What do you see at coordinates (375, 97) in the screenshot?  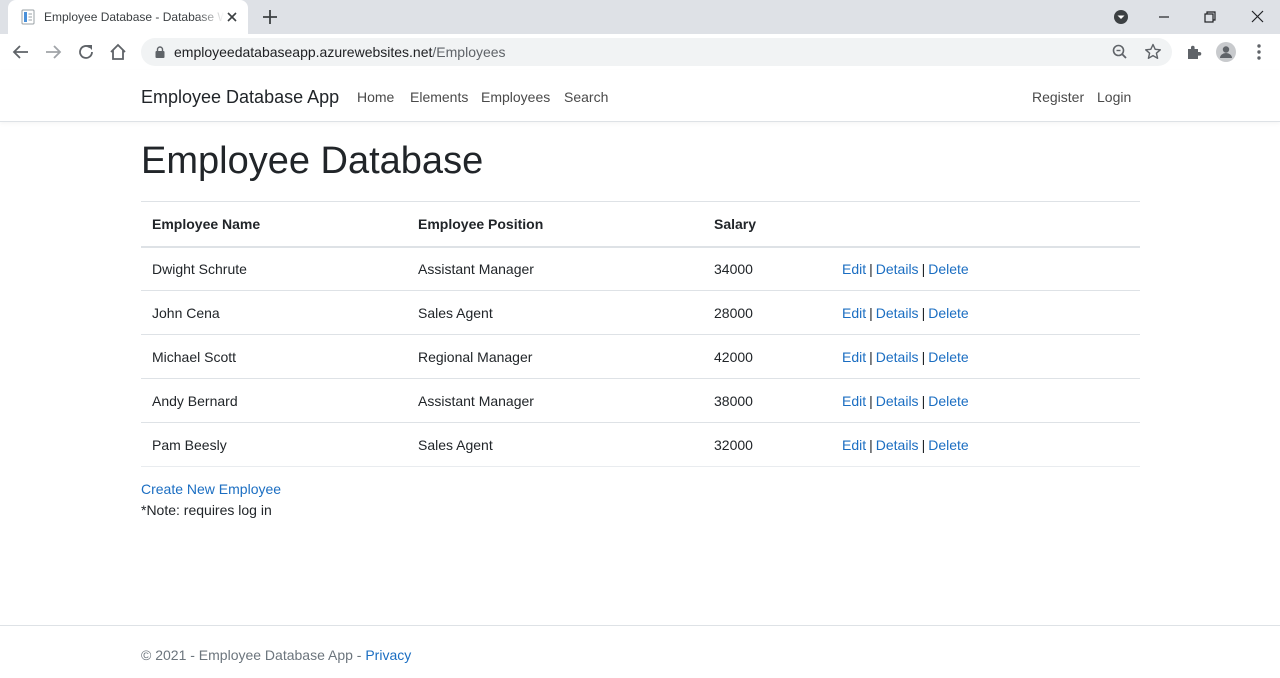 I see `nav-link-home: Home` at bounding box center [375, 97].